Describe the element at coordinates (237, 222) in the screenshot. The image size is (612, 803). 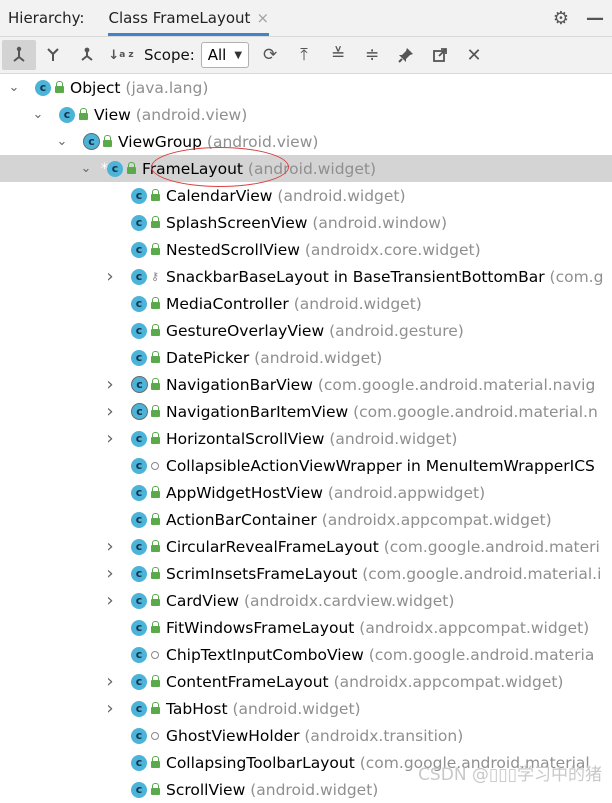
I see `class-name: SplashScreenView` at that location.